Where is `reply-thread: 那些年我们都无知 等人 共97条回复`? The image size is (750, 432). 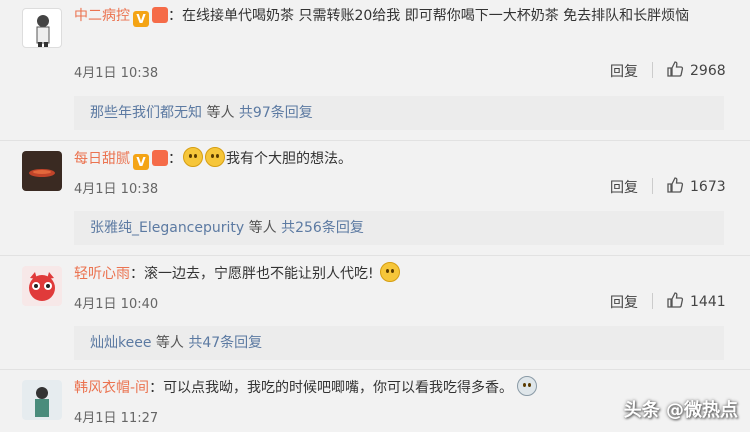
reply-thread: 那些年我们都无知 等人 共97条回复 is located at coordinates (399, 113).